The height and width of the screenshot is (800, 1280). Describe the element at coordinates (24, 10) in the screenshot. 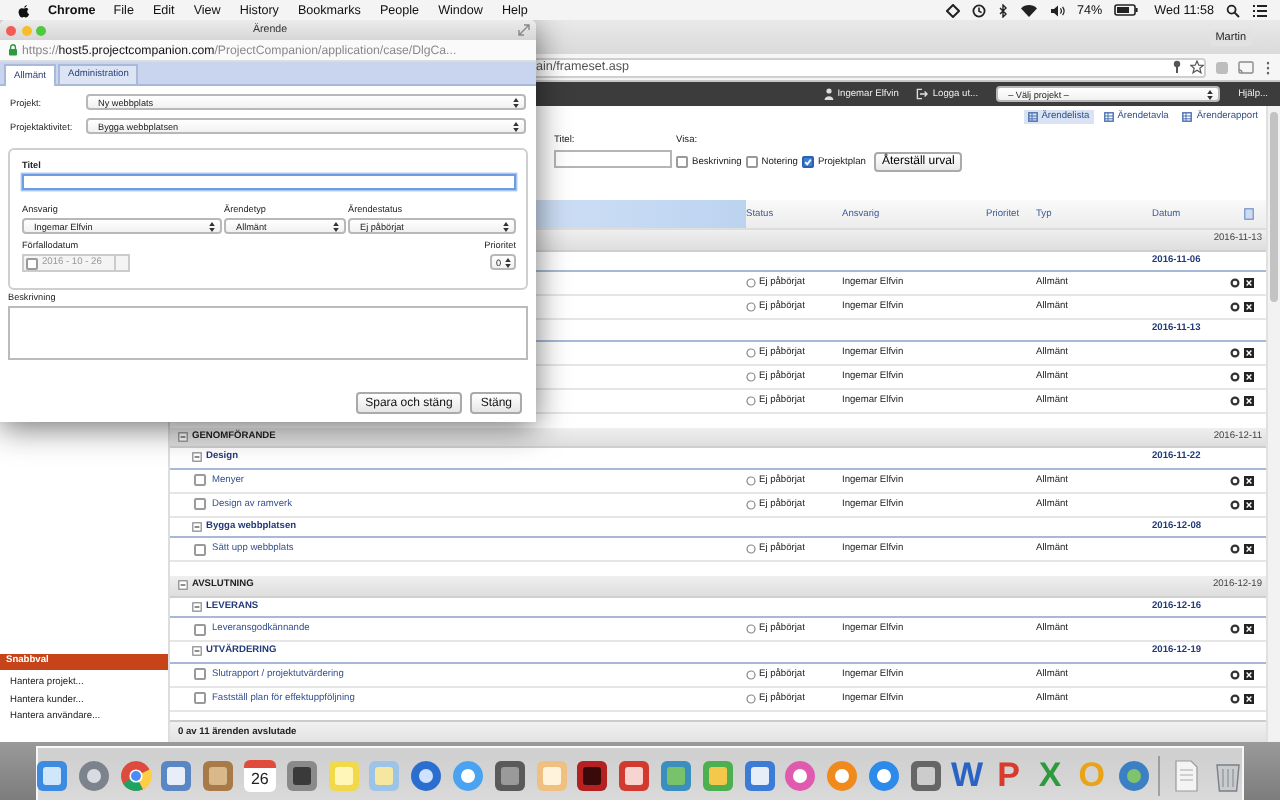

I see `apple-icon` at that location.